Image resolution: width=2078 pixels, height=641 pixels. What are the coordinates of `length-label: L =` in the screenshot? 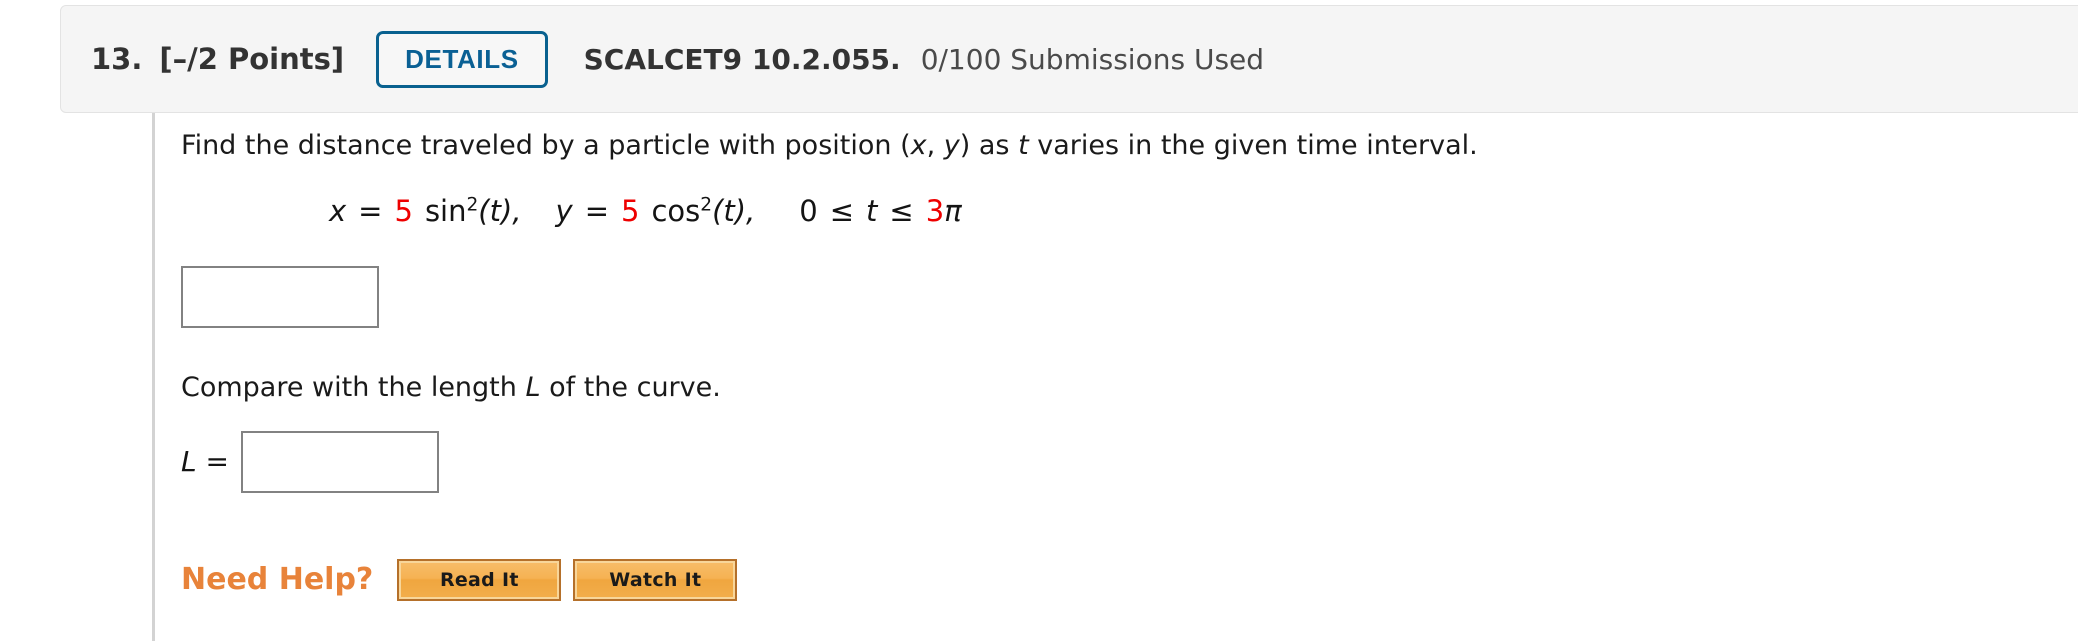 It's located at (205, 461).